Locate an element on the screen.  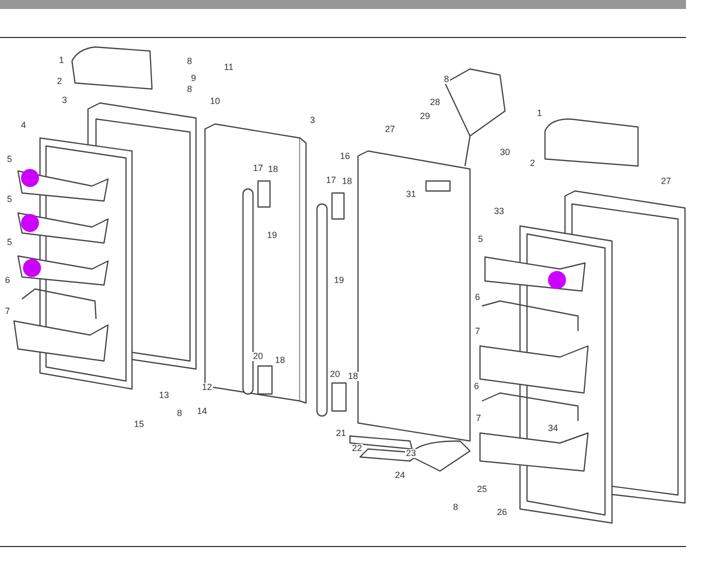
part-number-label: 9 is located at coordinates (194, 78).